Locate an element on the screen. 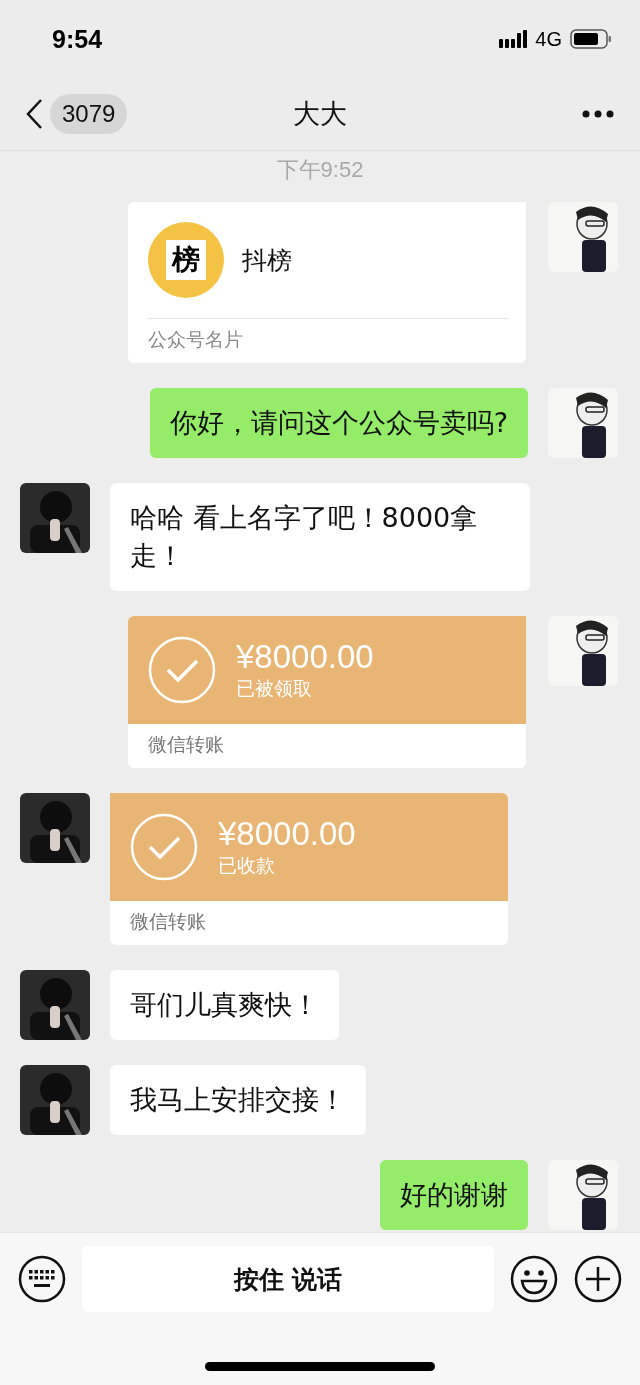 This screenshot has height=1385, width=640. battery-icon is located at coordinates (591, 39).